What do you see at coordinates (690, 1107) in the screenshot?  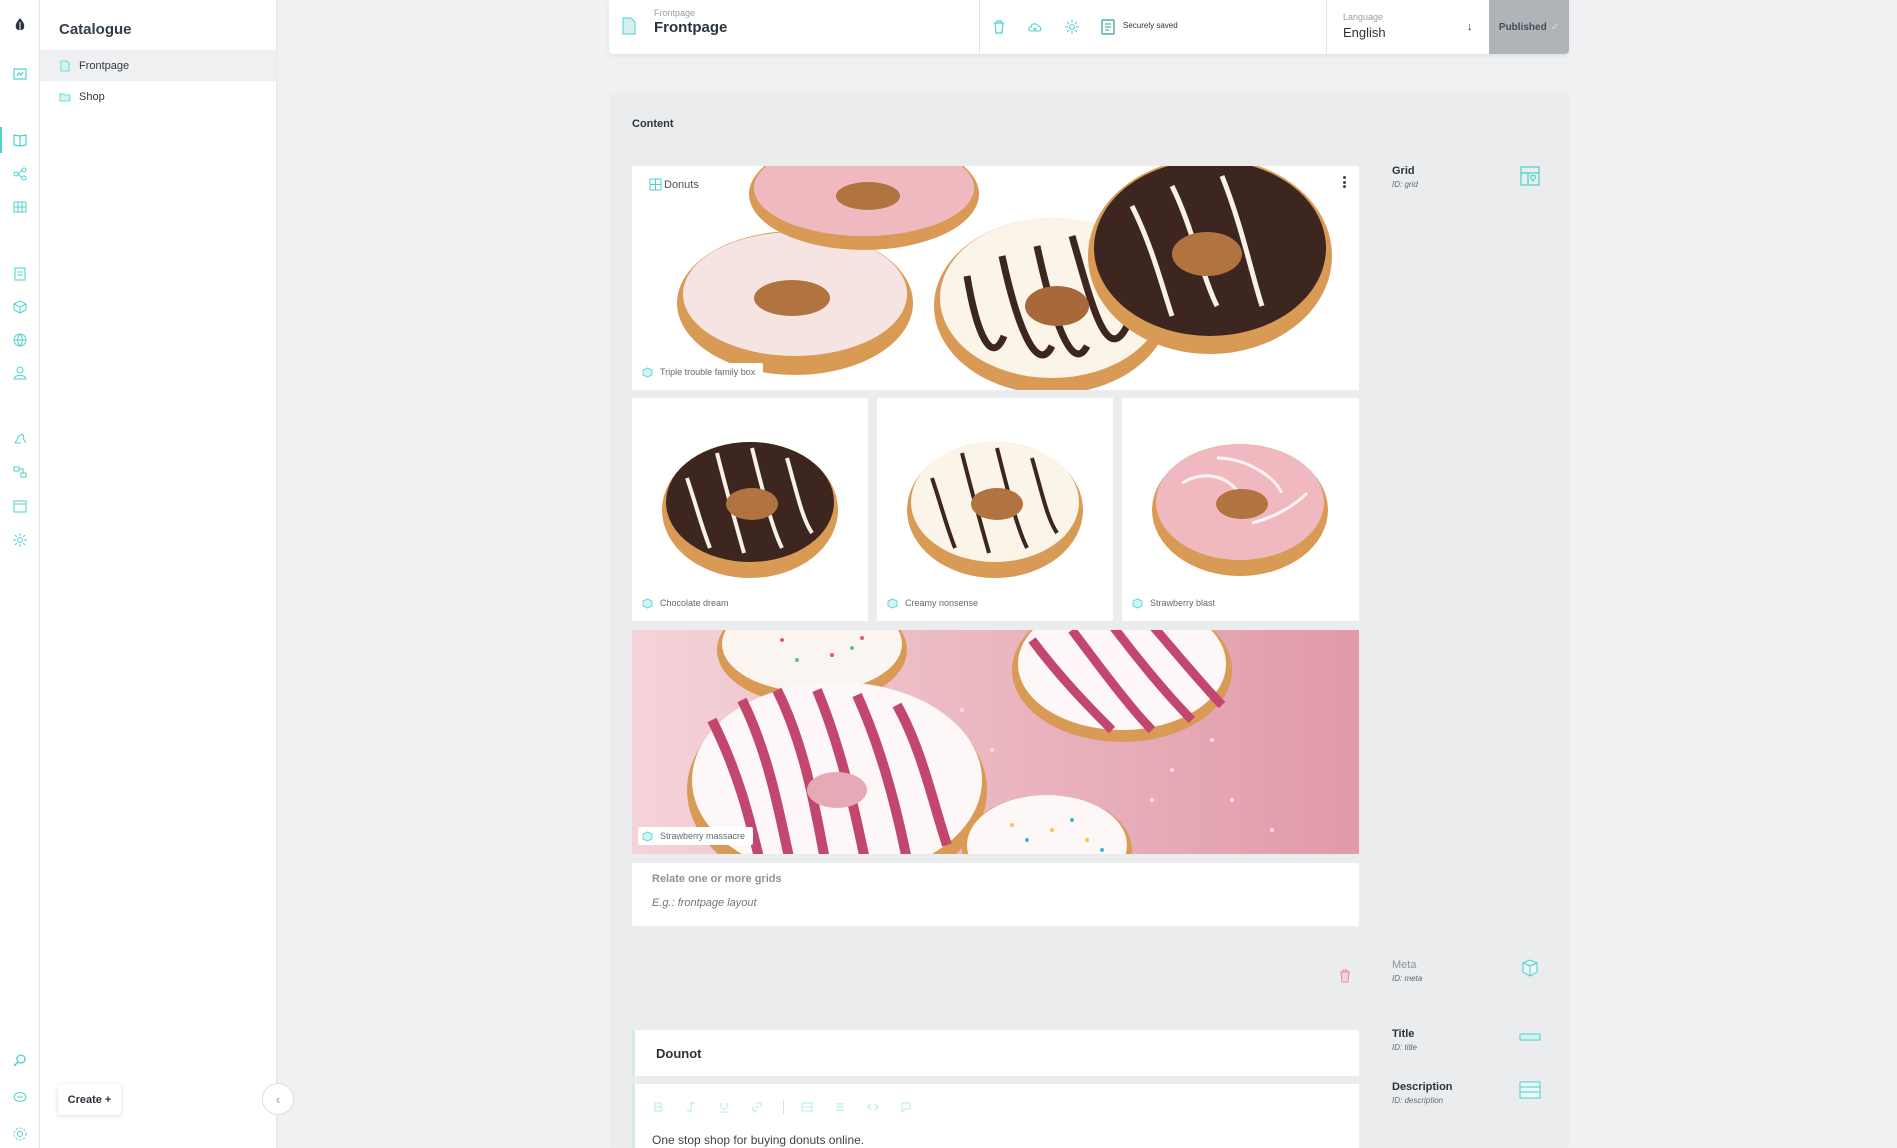 I see `italic-icon` at bounding box center [690, 1107].